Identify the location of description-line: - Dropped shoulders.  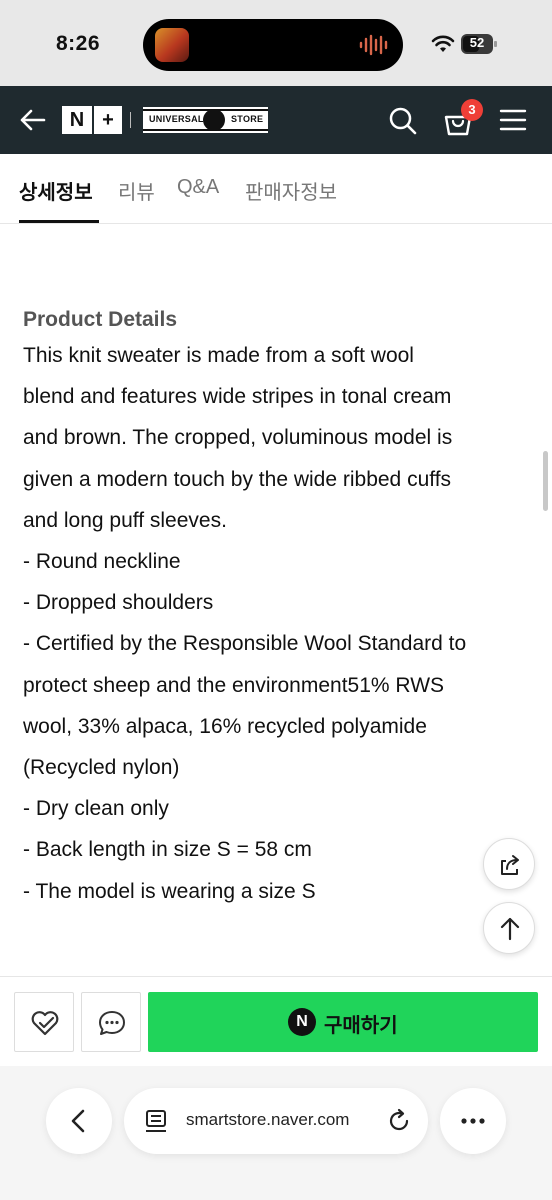
(118, 603).